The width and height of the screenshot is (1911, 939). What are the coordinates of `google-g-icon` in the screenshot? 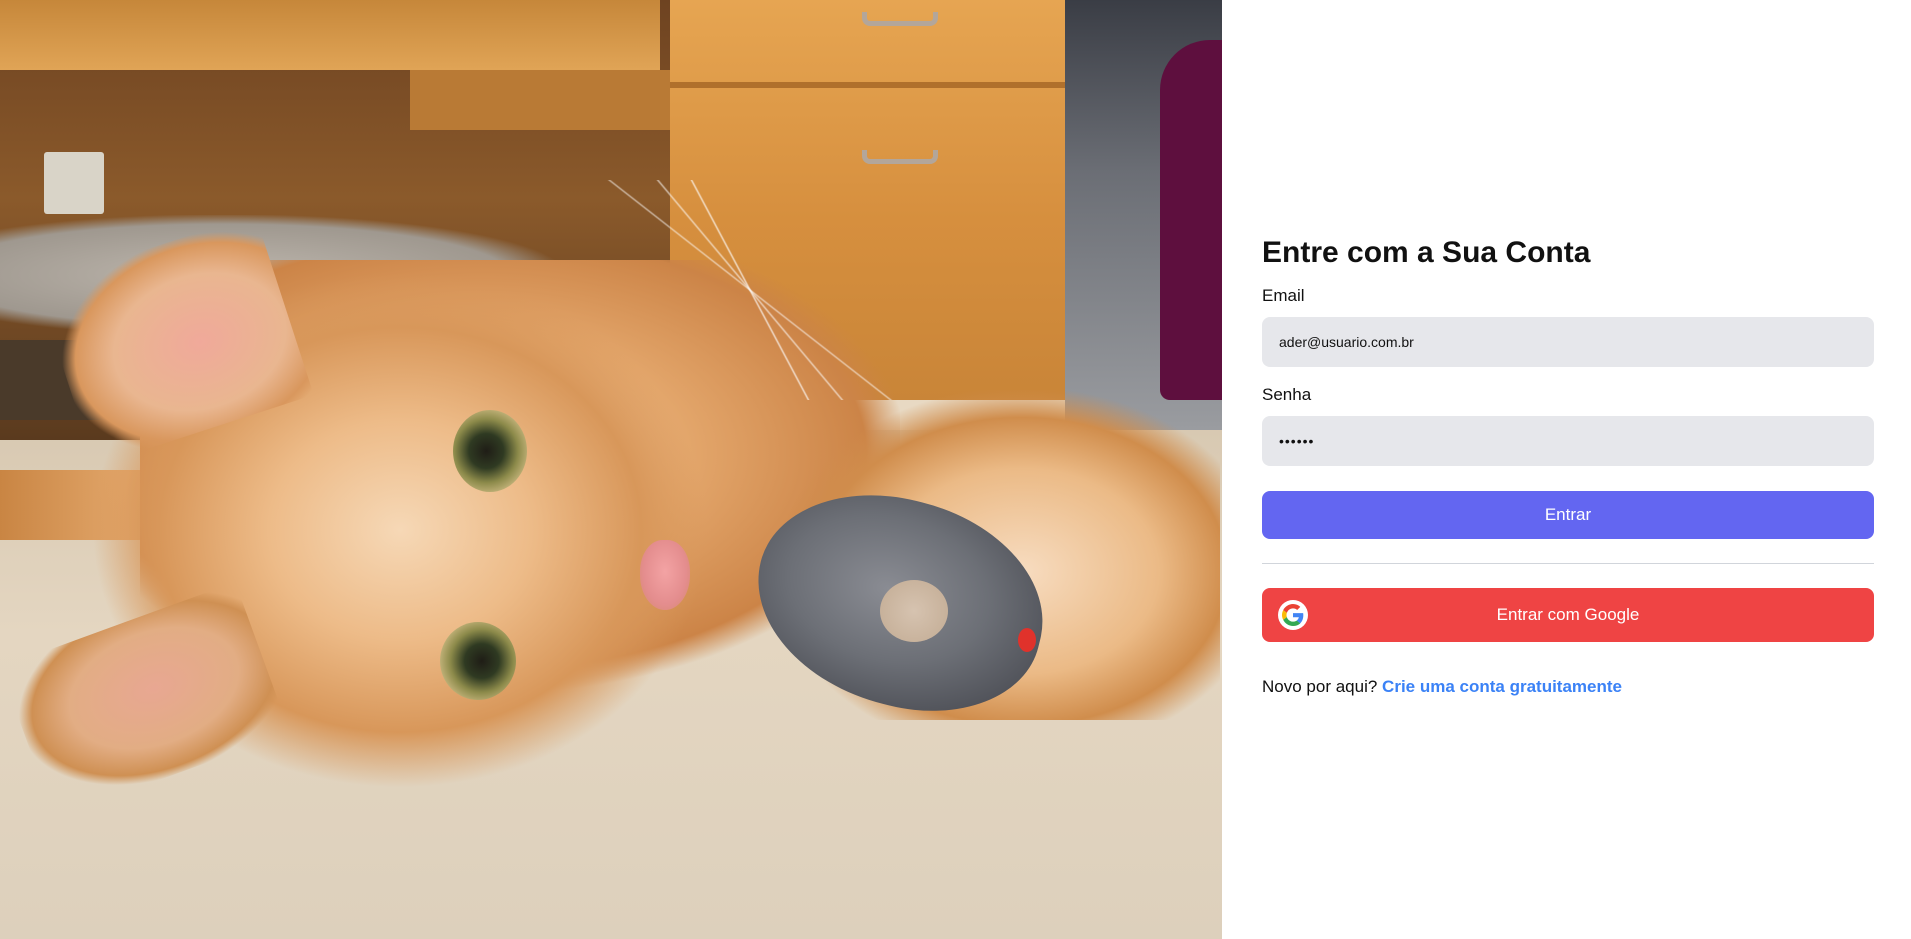 It's located at (1293, 615).